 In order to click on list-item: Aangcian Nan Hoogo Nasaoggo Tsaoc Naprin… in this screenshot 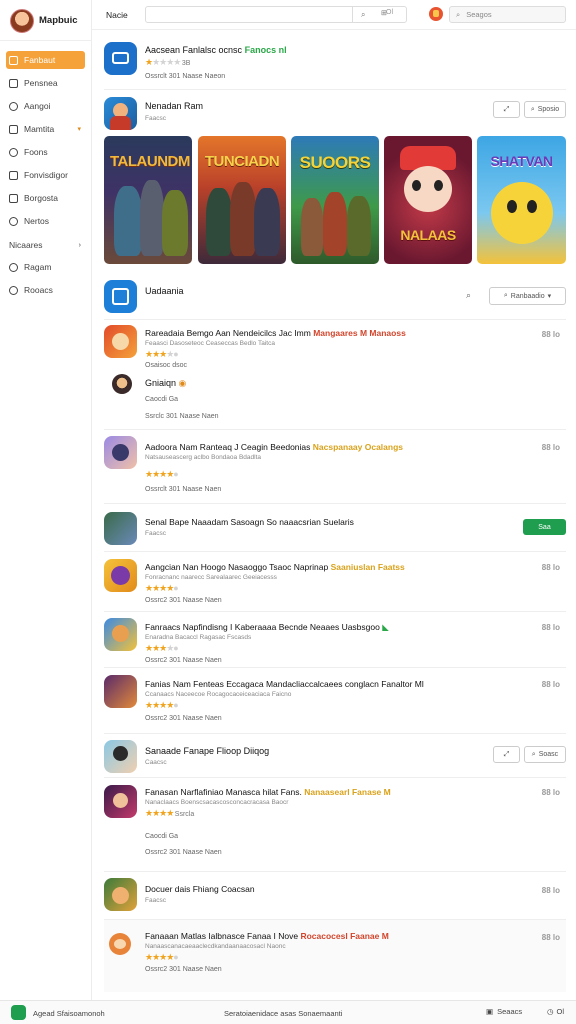, I will do `click(335, 582)`.